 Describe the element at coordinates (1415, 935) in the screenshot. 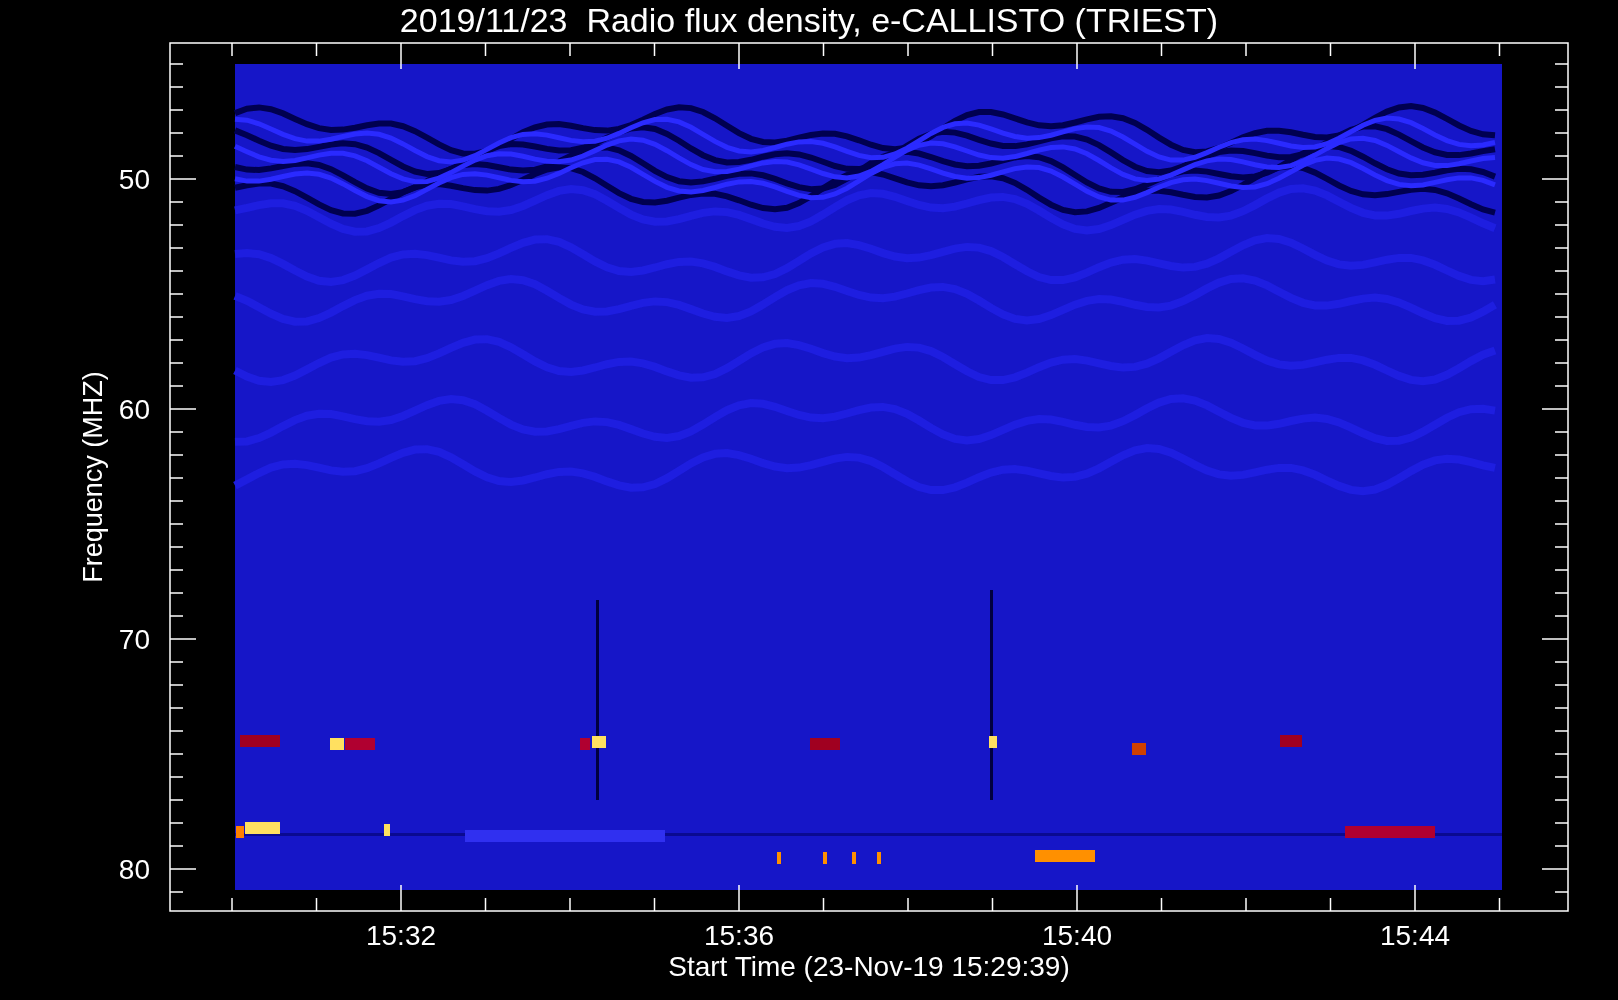

I see `x-tick-label: 15:44` at that location.